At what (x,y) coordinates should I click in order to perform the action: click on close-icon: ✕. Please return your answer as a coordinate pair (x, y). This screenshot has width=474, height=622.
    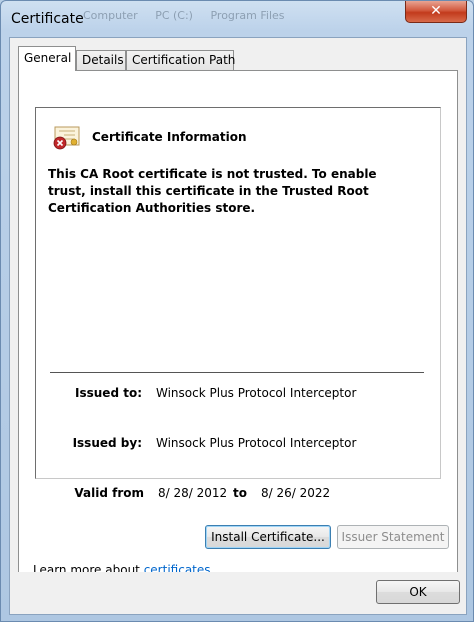
    Looking at the image, I should click on (436, 11).